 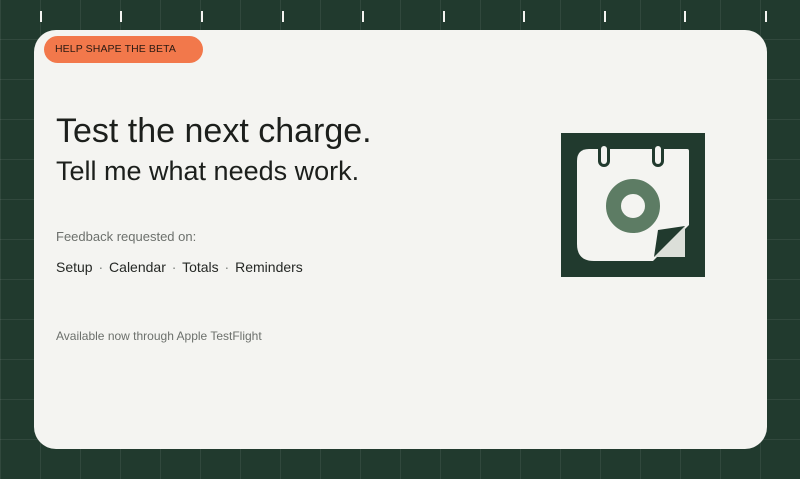 What do you see at coordinates (74, 267) in the screenshot?
I see `topic-setup: Setup` at bounding box center [74, 267].